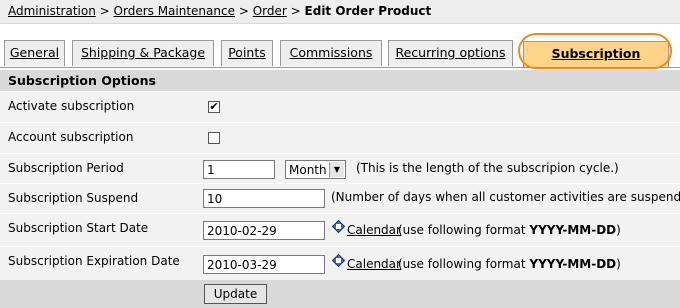  I want to click on tab-general: General, so click(34, 53).